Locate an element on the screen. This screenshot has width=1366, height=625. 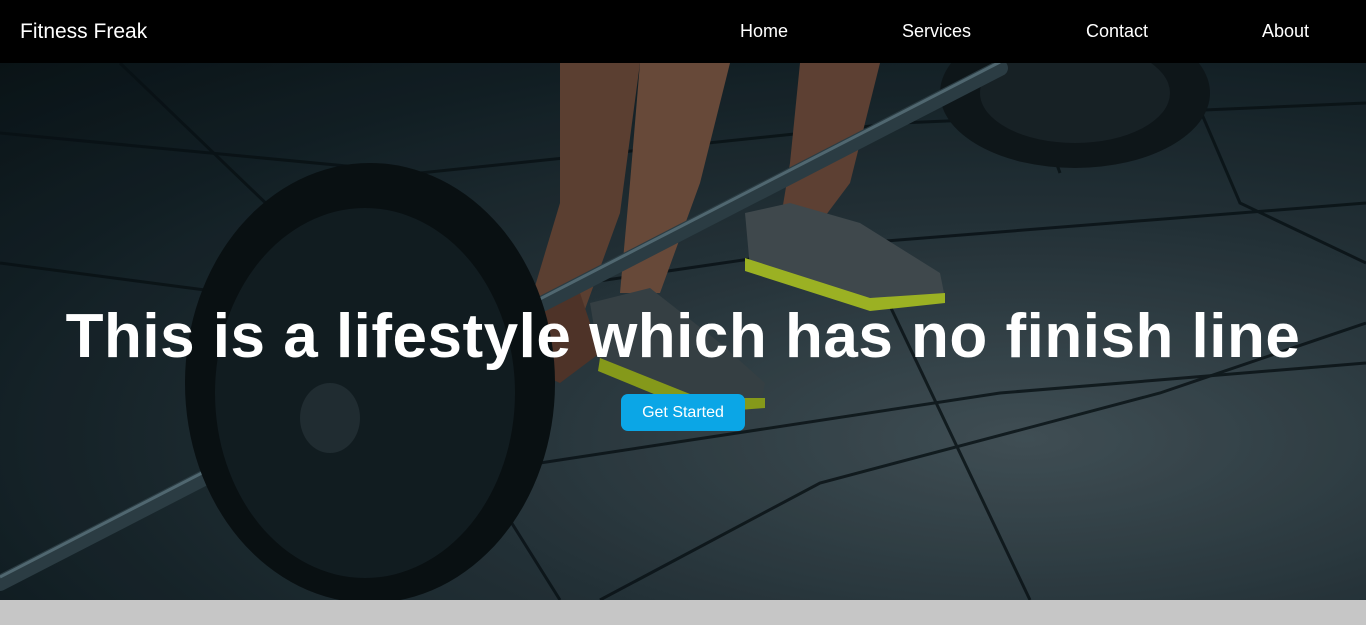
nav-link-services: Services is located at coordinates (936, 31).